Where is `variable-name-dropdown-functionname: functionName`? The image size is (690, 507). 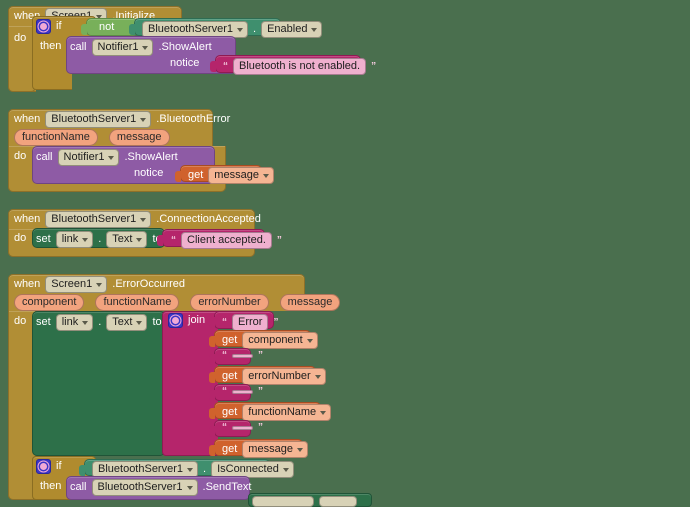
variable-name-dropdown-functionname: functionName is located at coordinates (287, 412).